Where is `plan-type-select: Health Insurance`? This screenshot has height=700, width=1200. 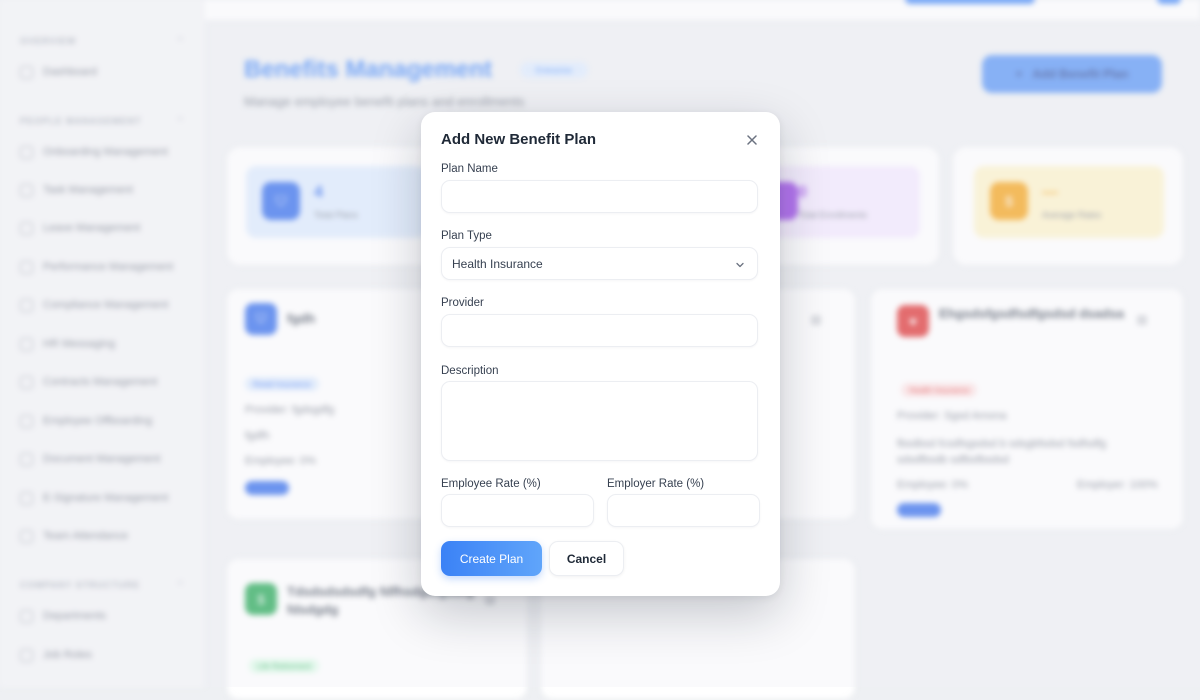
plan-type-select: Health Insurance is located at coordinates (599, 263).